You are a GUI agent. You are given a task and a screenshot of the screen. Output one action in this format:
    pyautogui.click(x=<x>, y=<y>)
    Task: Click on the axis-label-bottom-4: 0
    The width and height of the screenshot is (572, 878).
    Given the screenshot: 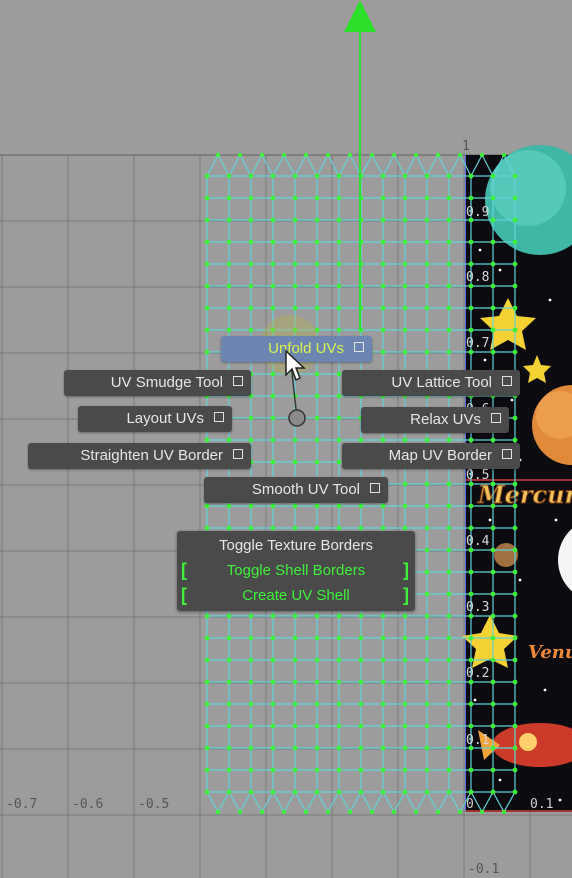 What is the action you would take?
    pyautogui.click(x=470, y=804)
    